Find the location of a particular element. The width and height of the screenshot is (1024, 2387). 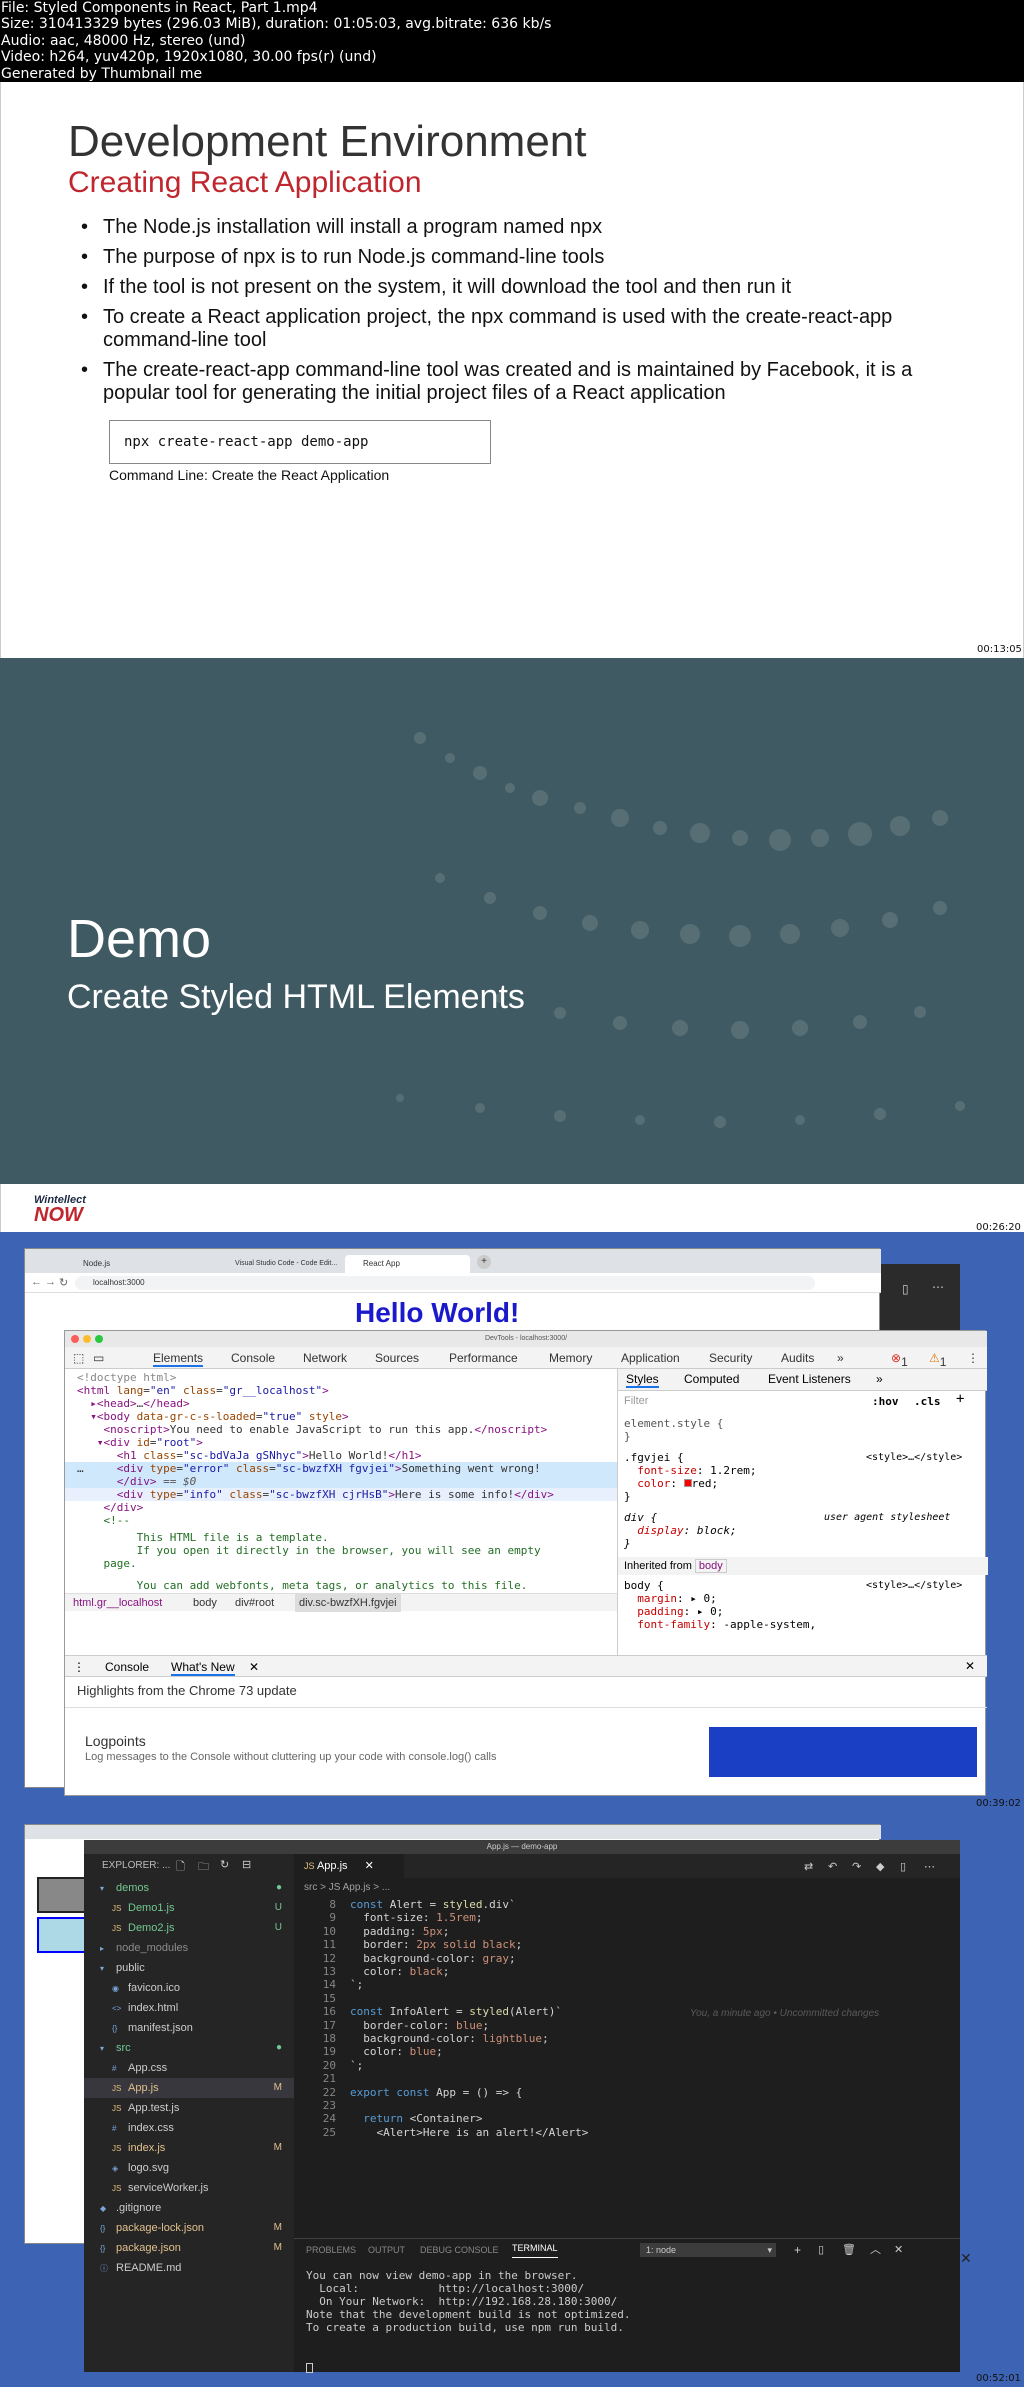

terminal-cursor is located at coordinates (309, 2368).